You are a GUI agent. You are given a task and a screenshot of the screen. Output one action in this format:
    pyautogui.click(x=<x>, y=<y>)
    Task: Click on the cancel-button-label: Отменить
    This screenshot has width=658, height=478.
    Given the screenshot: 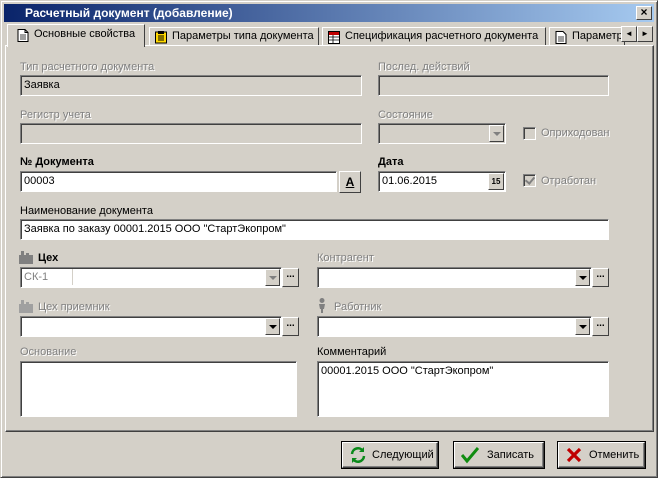 What is the action you would take?
    pyautogui.click(x=614, y=455)
    